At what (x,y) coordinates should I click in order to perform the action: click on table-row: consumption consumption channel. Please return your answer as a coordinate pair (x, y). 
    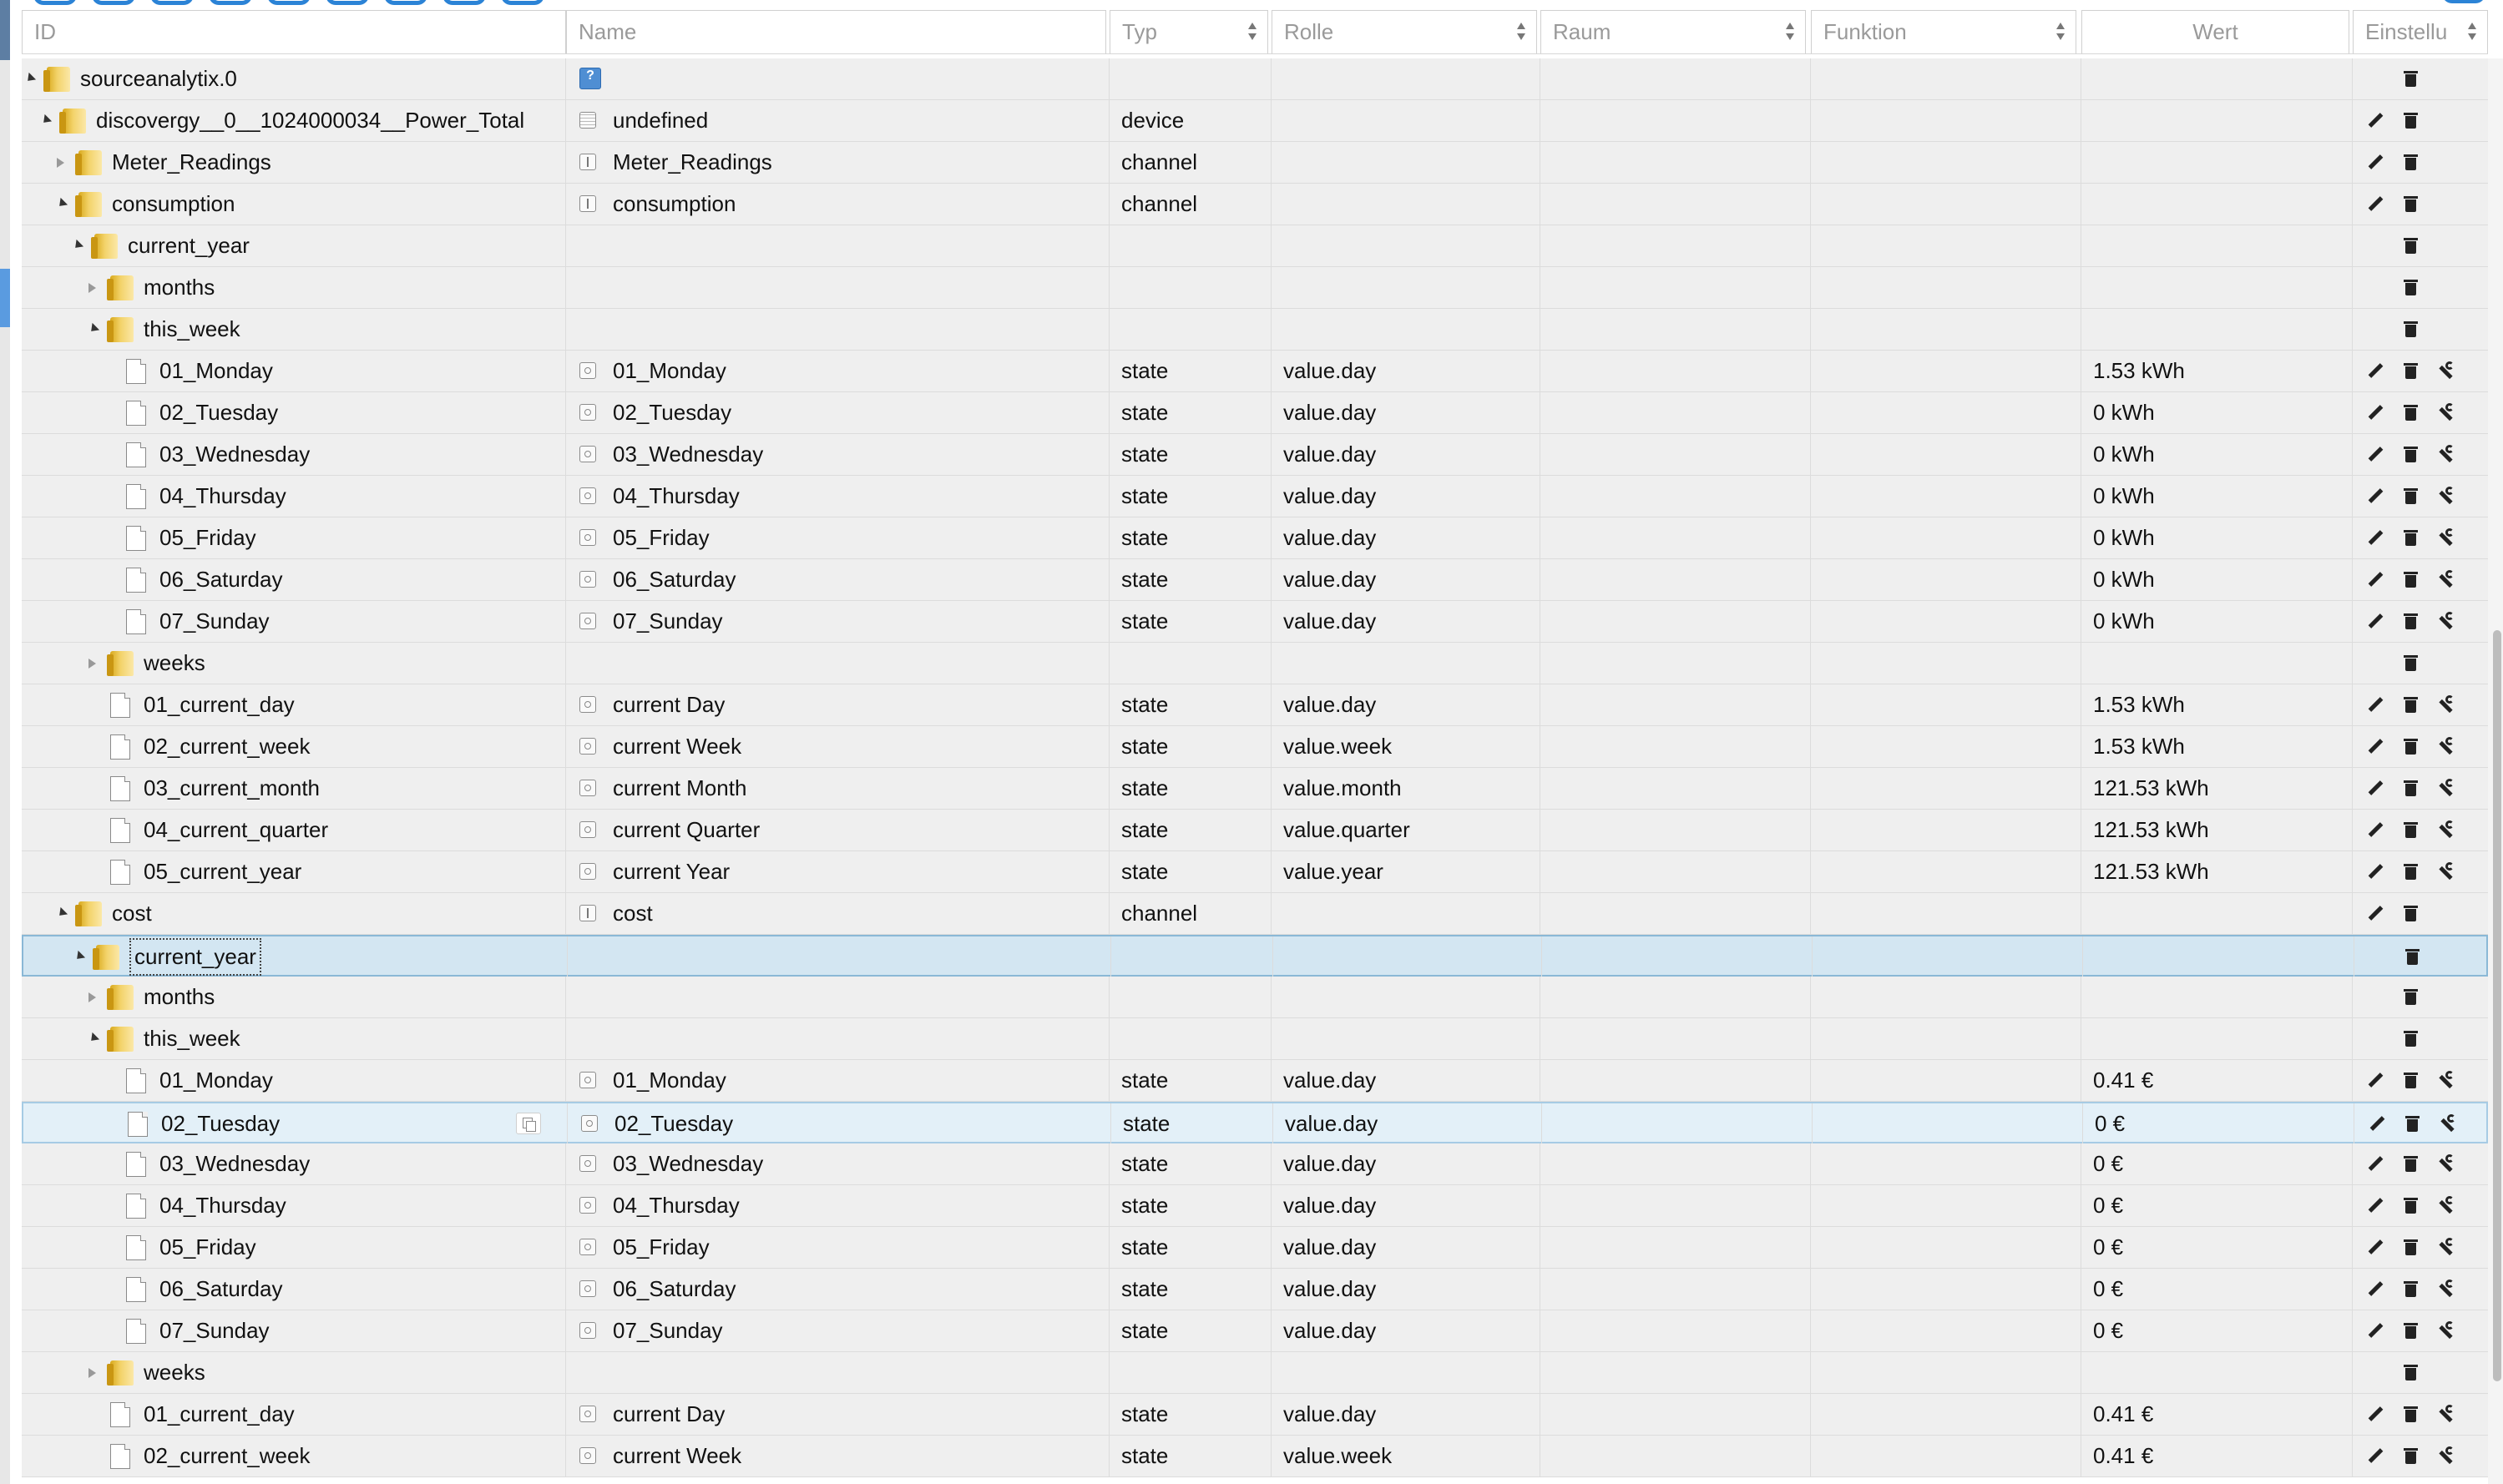
    Looking at the image, I should click on (1255, 204).